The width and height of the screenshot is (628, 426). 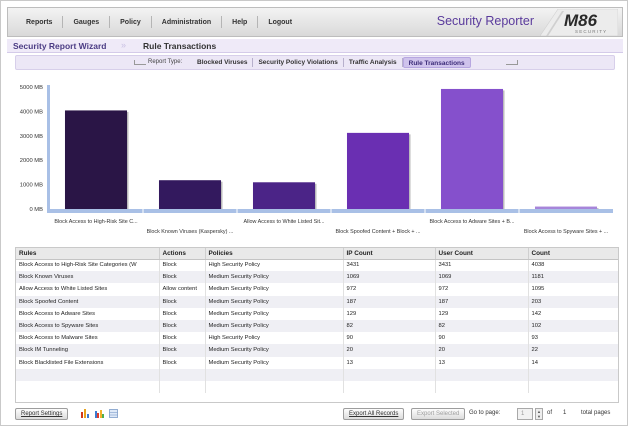 I want to click on y-tick-label: 5000 MB, so click(x=31, y=88).